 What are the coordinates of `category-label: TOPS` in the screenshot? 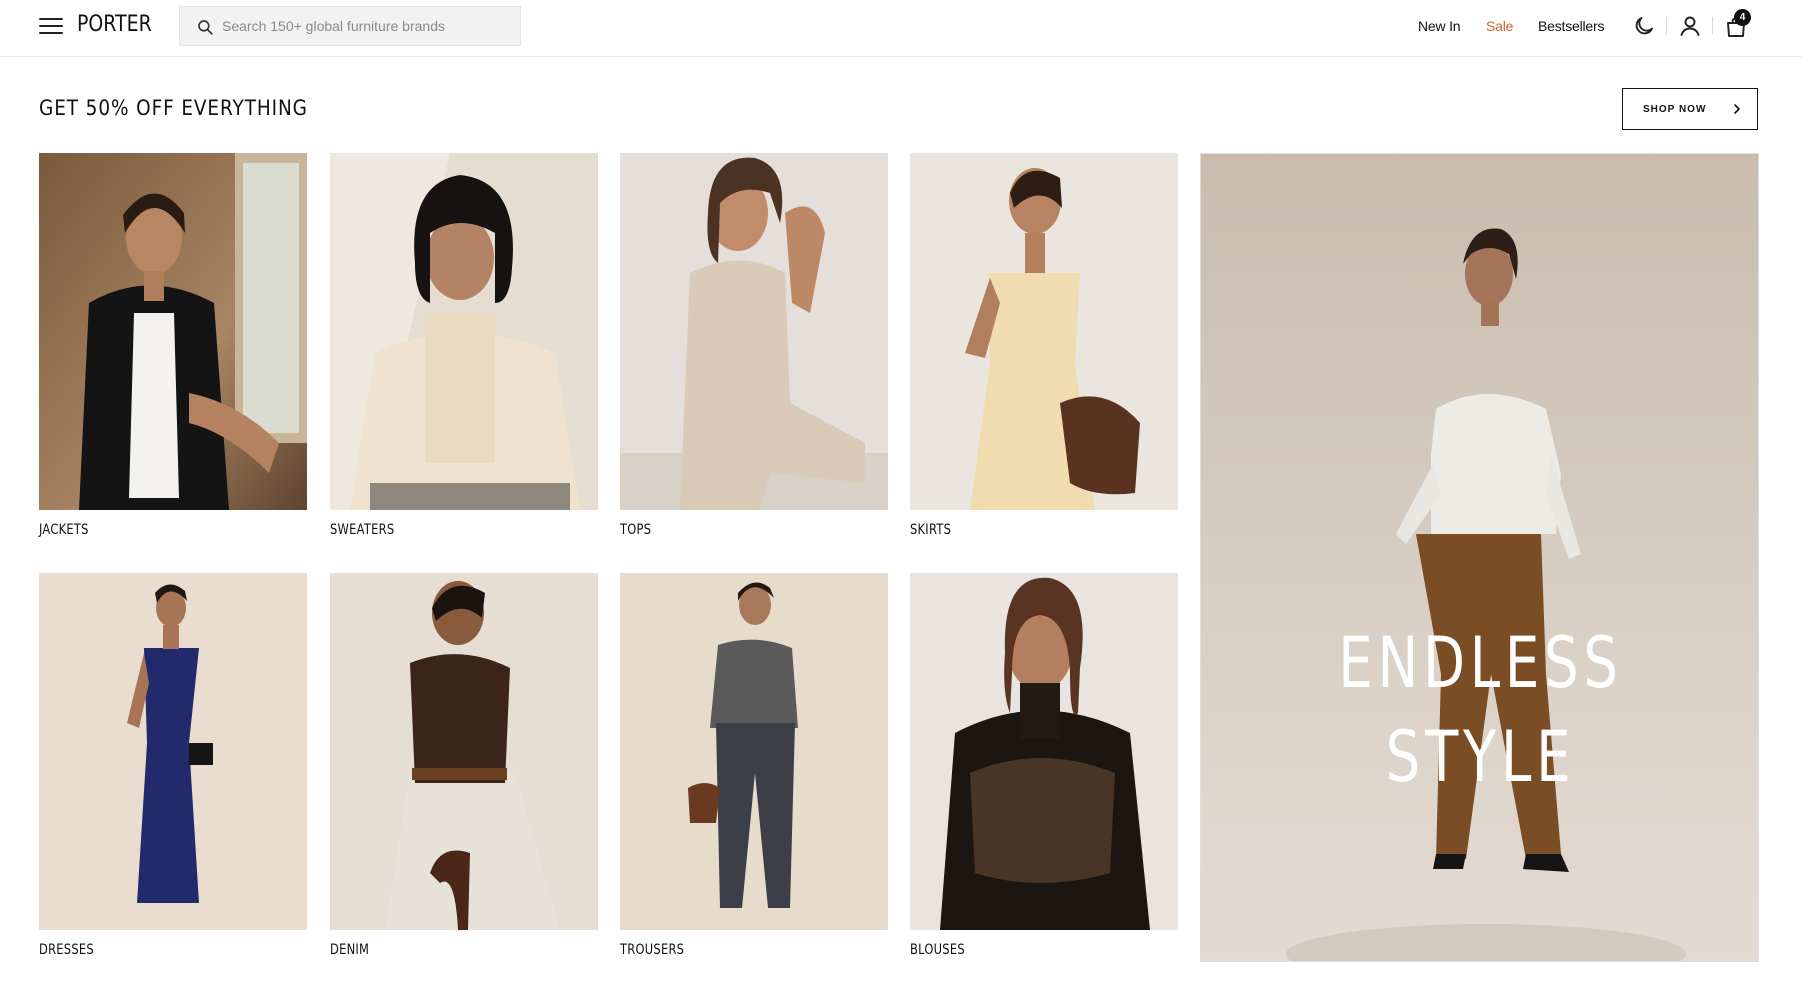 It's located at (636, 530).